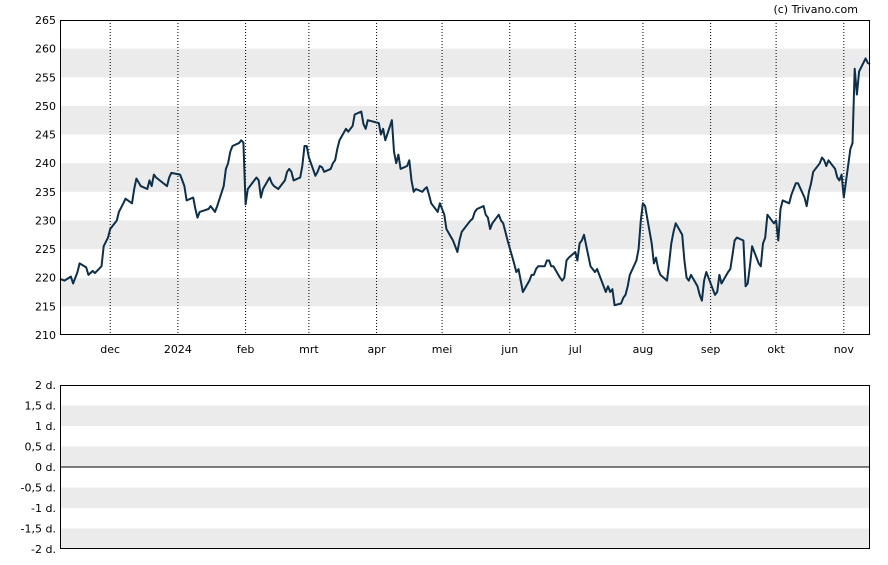 This screenshot has width=888, height=565. What do you see at coordinates (43, 508) in the screenshot?
I see `y-tick-label: -1 d.` at bounding box center [43, 508].